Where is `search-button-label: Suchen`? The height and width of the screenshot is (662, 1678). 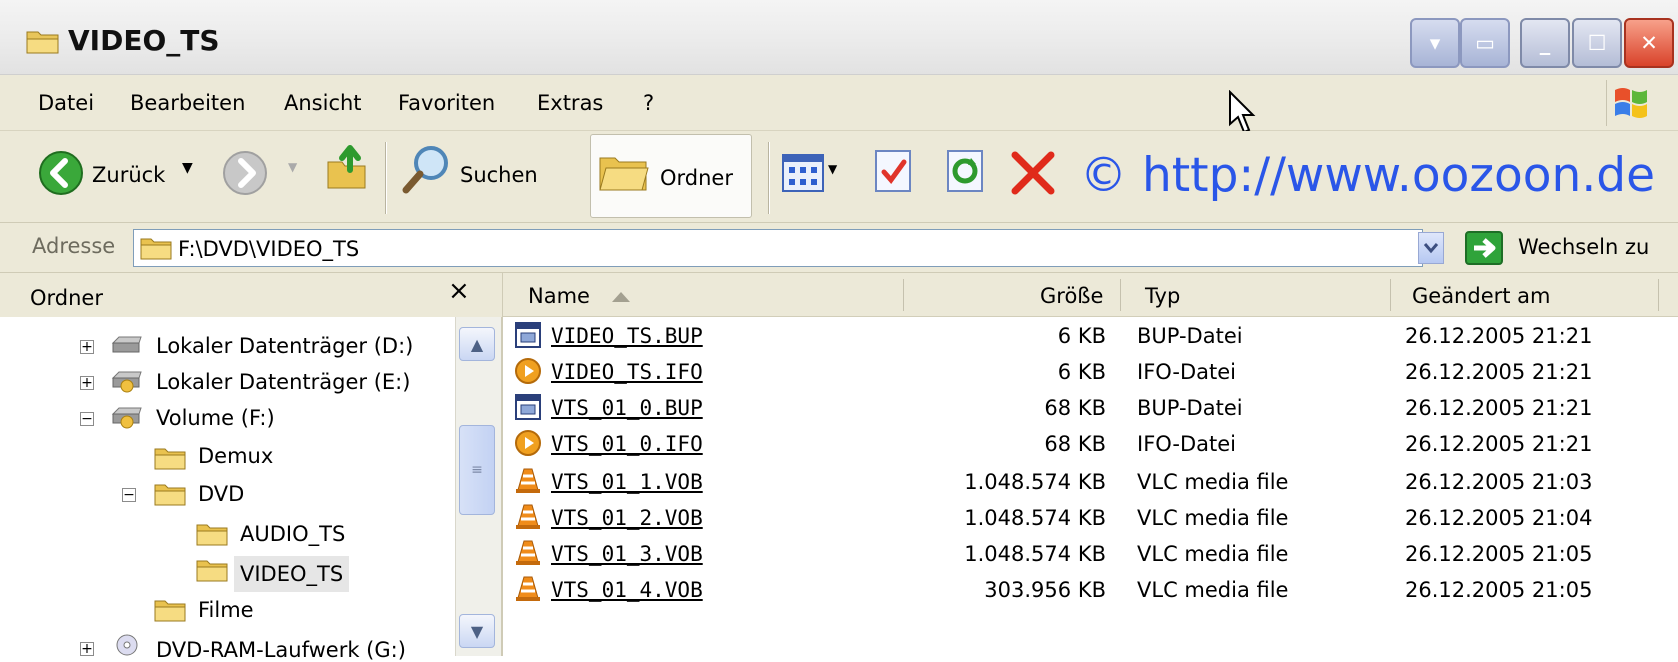
search-button-label: Suchen is located at coordinates (499, 175).